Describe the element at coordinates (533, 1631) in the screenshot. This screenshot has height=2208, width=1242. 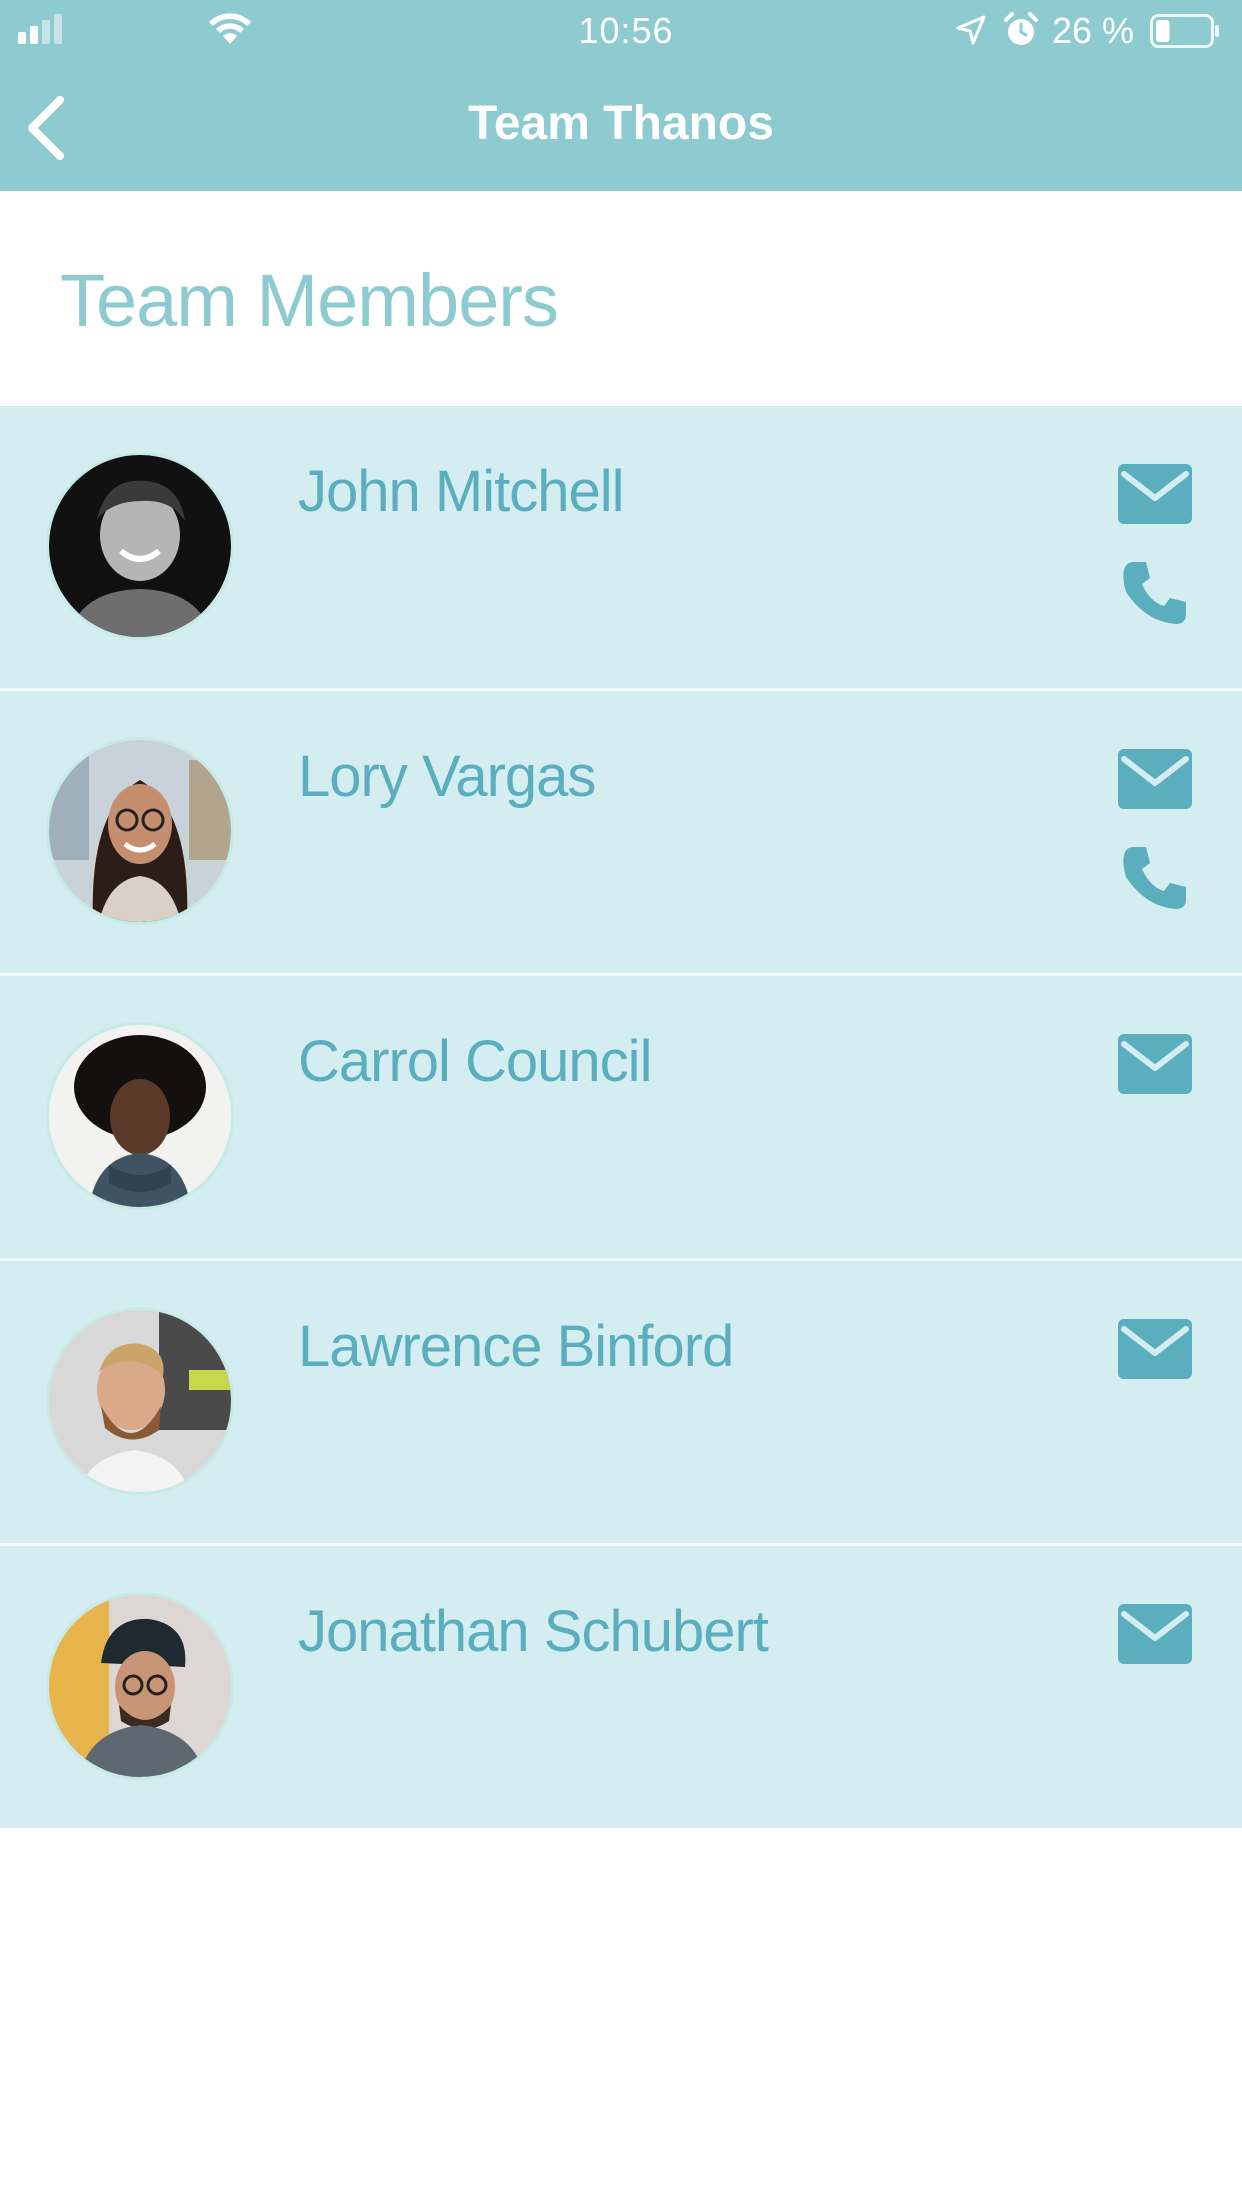
I see `member-name: Jonathan Schubert` at that location.